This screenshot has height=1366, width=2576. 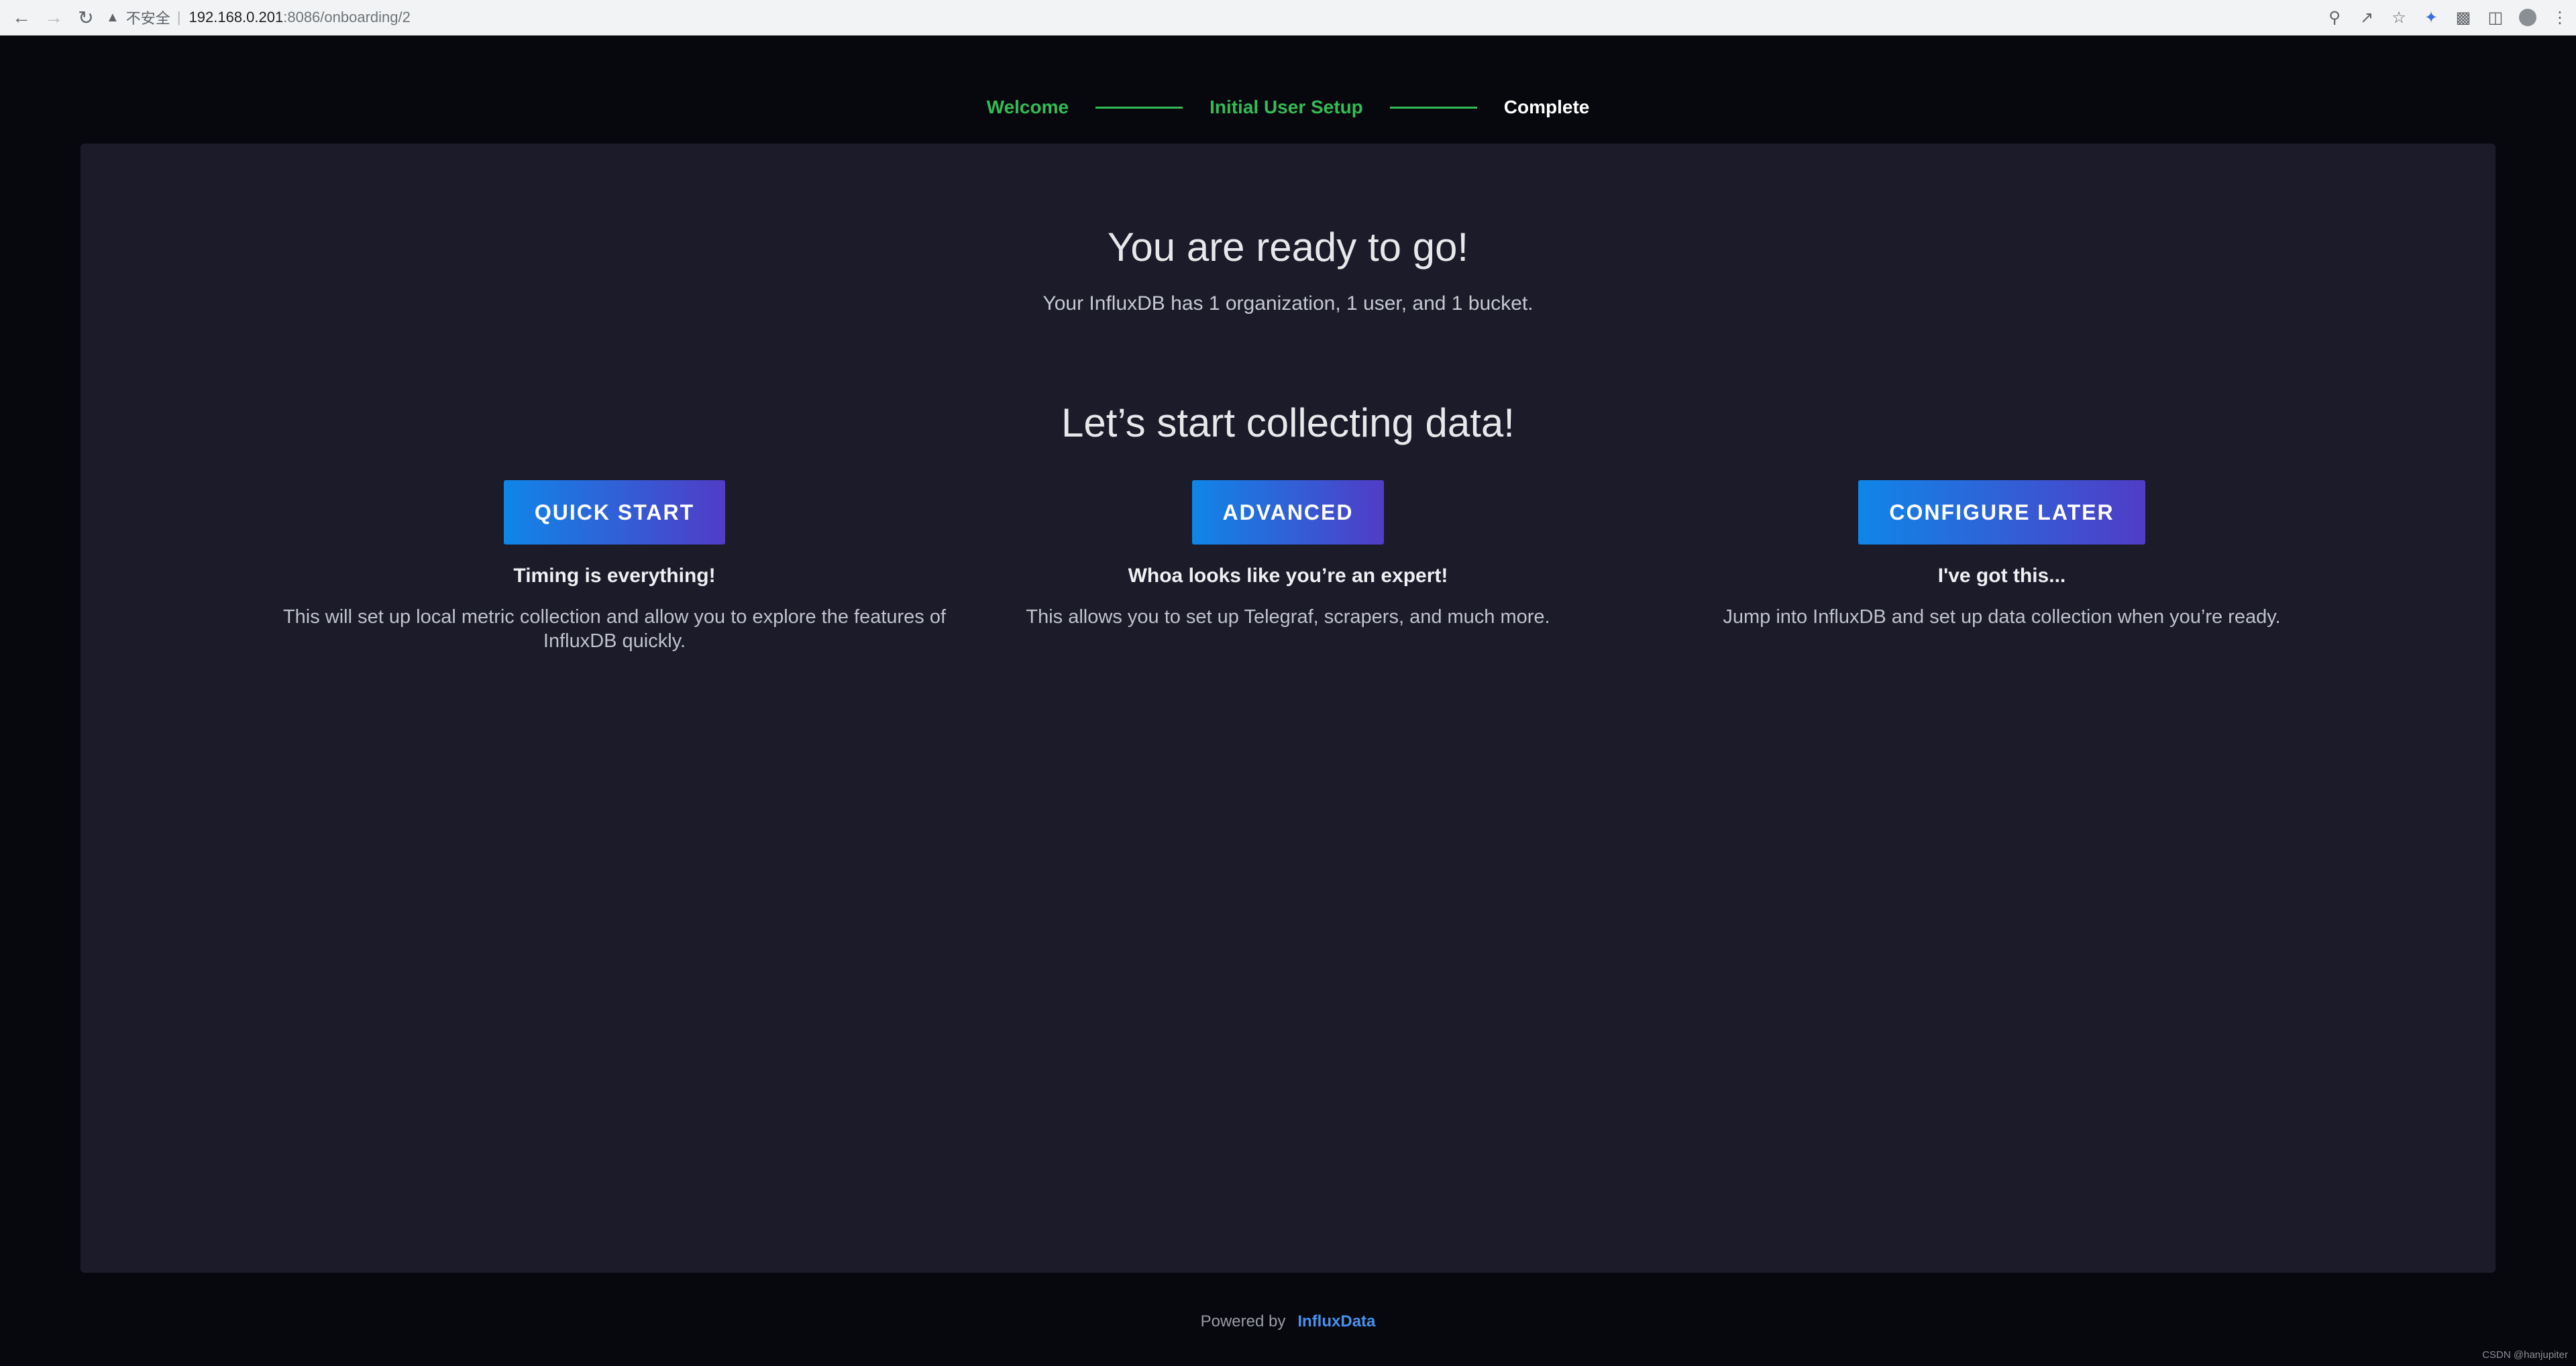 I want to click on insecure-label: 不安全, so click(x=147, y=18).